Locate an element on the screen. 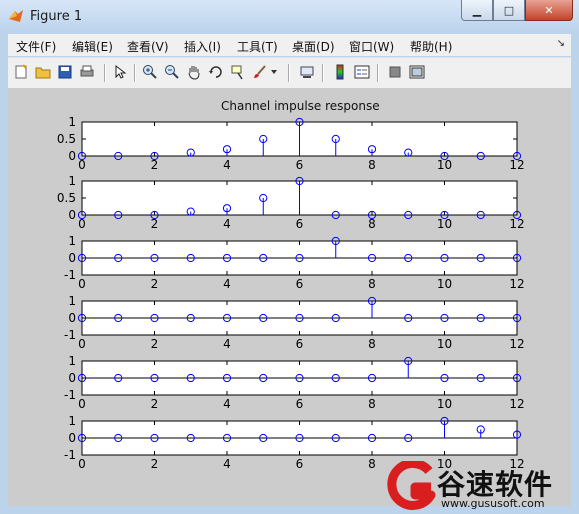 This screenshot has width=579, height=514. watermark: 谷速软件 www.gususoft.com is located at coordinates (481, 486).